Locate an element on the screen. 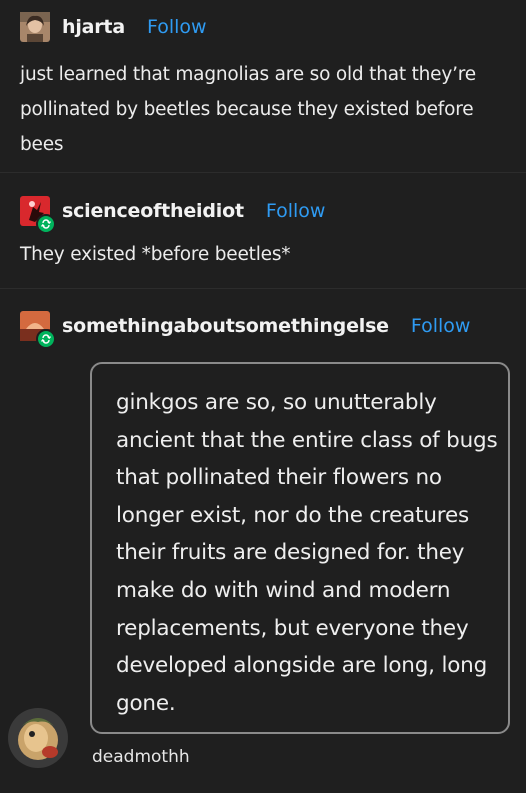  post-text: They existed *before beetles* is located at coordinates (155, 254).